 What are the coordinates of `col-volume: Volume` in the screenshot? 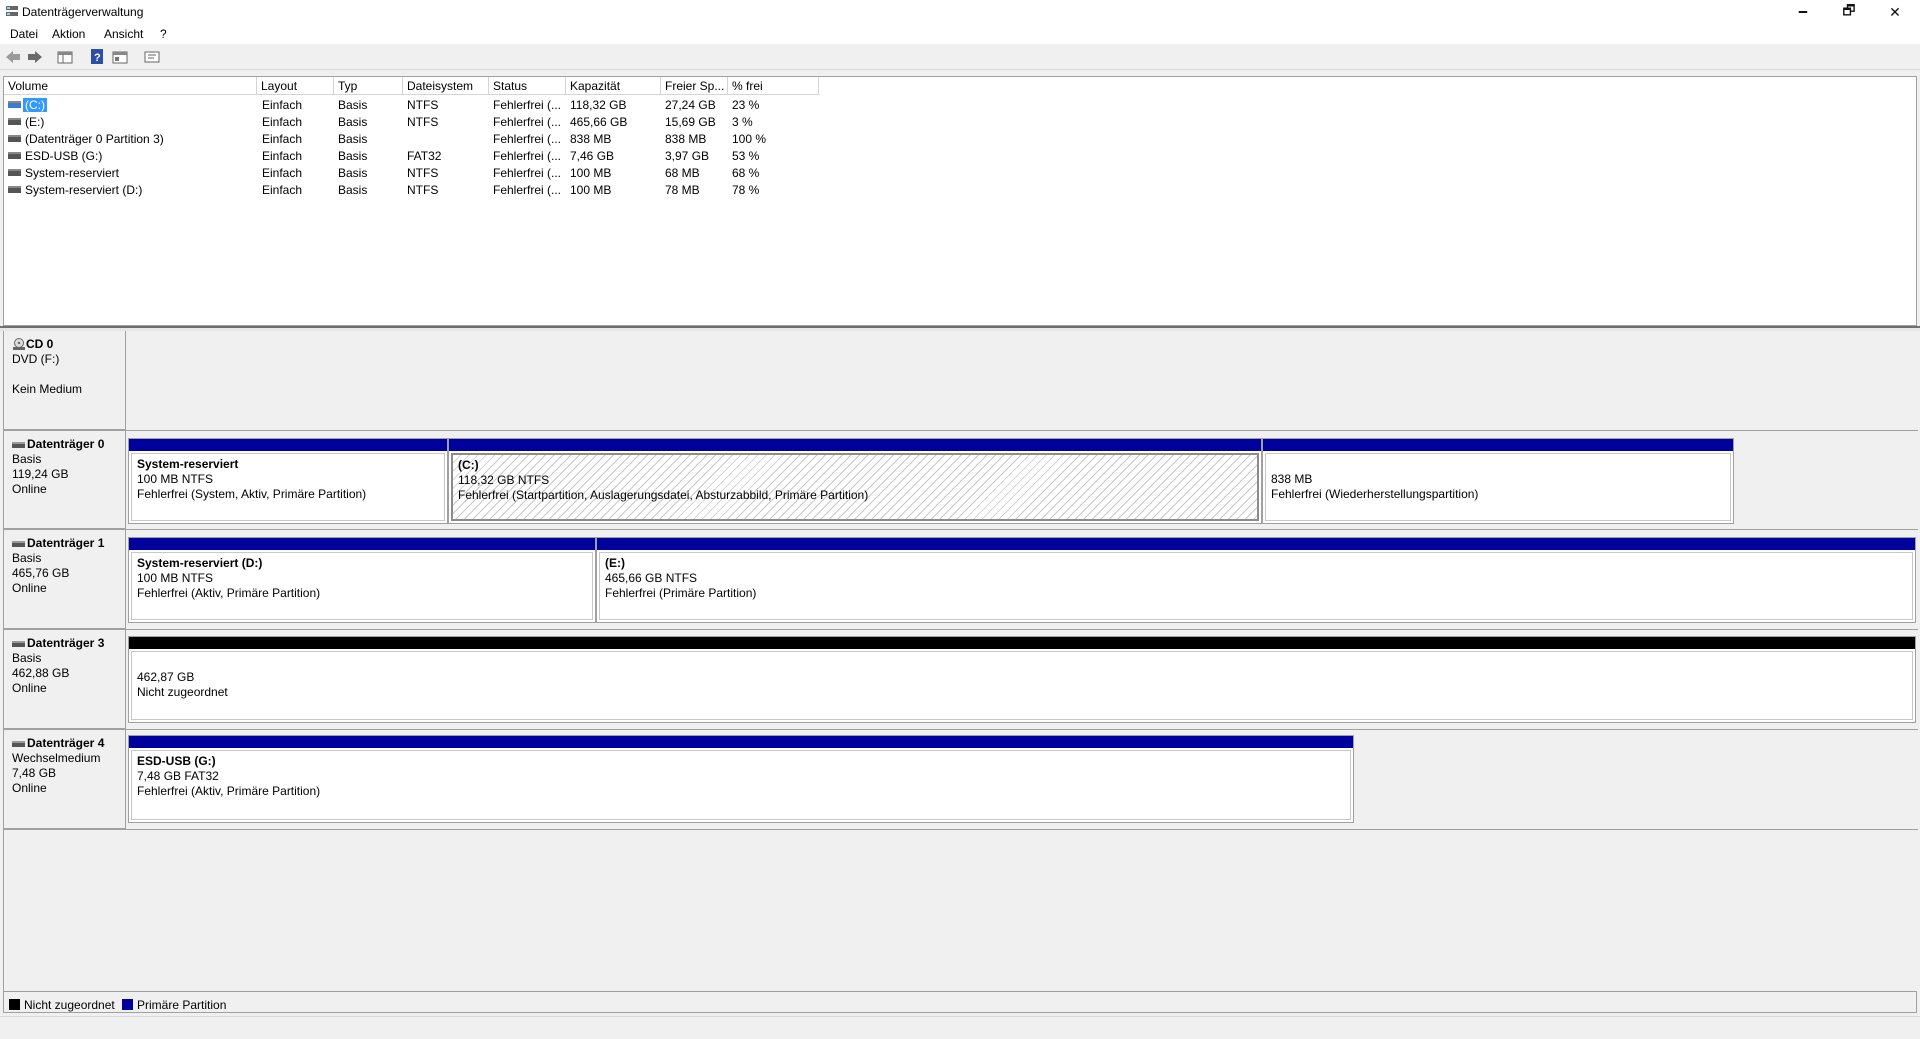 It's located at (130, 86).